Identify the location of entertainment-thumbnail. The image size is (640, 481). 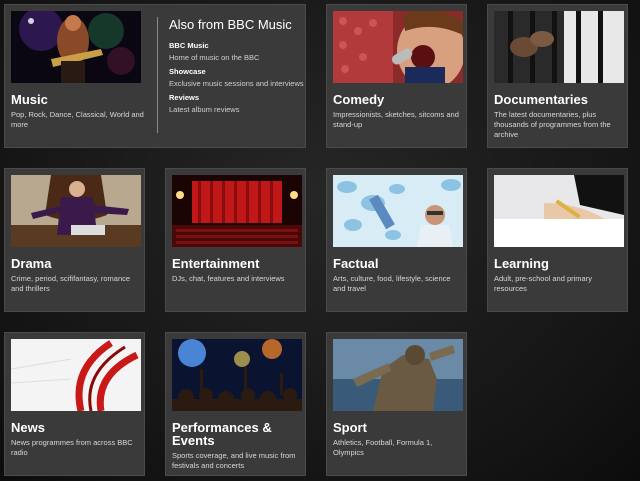
(237, 211).